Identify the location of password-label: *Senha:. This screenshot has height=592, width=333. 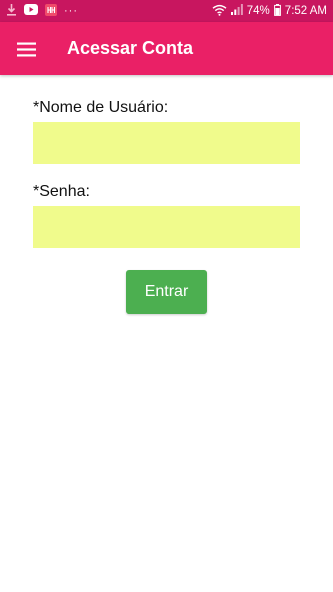
(61, 191).